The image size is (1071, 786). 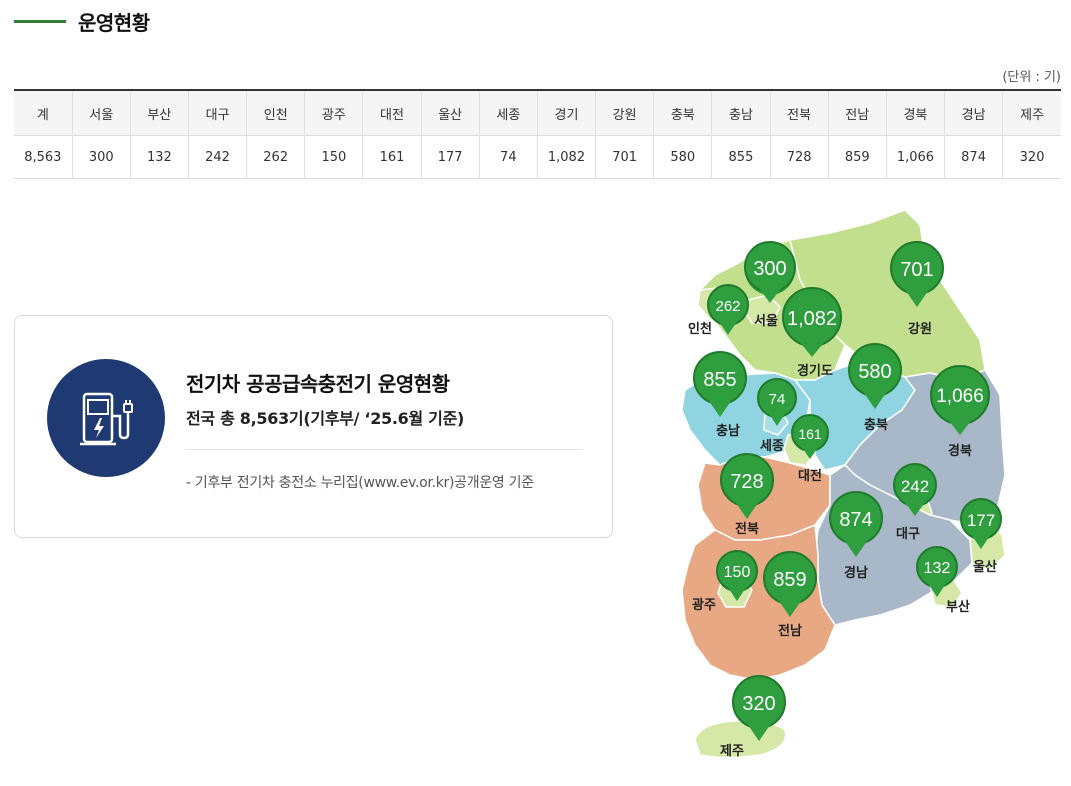 I want to click on pin-count: 242, so click(x=915, y=486).